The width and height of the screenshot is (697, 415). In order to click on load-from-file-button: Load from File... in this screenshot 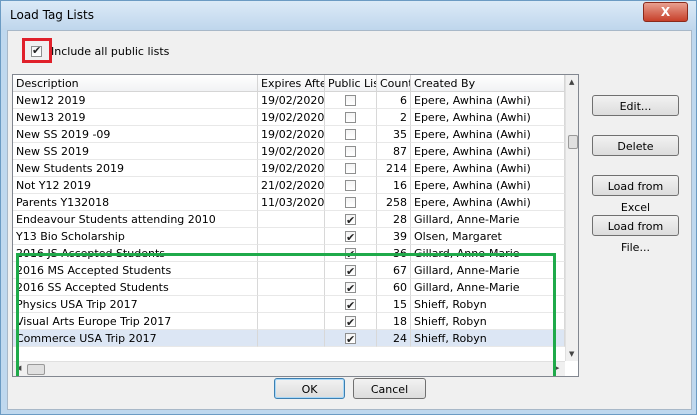, I will do `click(635, 234)`.